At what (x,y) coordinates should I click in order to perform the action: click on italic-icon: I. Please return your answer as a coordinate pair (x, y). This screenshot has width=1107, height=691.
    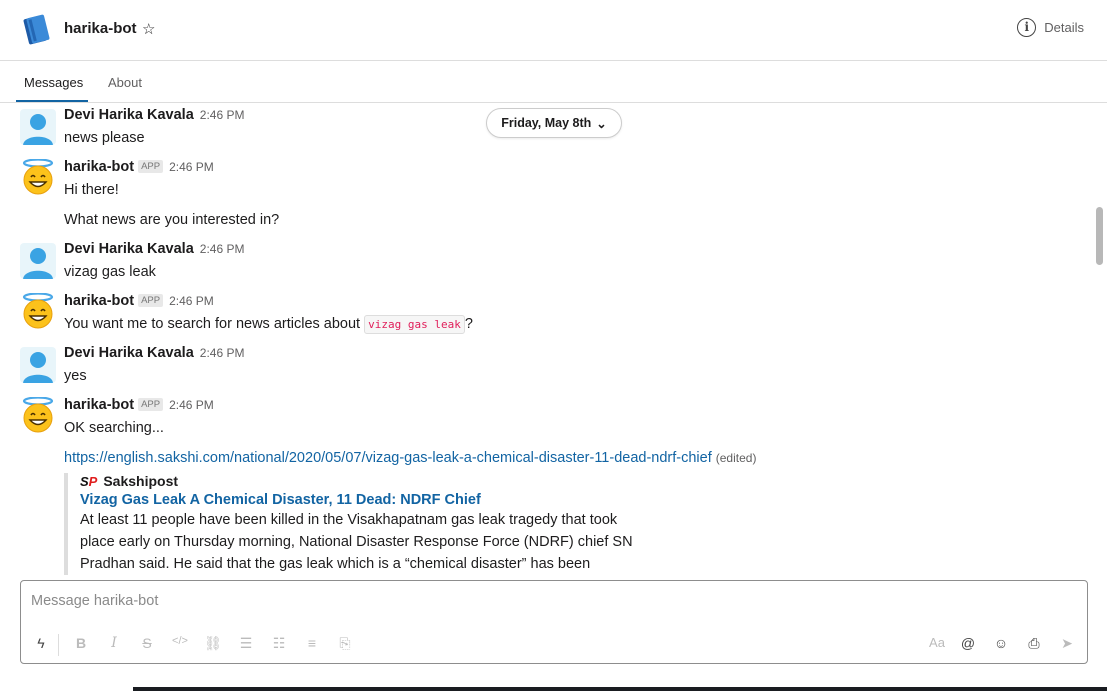
    Looking at the image, I should click on (114, 643).